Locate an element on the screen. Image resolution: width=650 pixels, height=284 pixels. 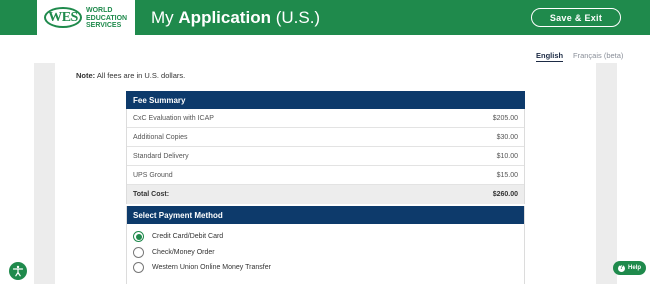
fees-note: Note: All fees are in U.S. dollars. is located at coordinates (130, 75).